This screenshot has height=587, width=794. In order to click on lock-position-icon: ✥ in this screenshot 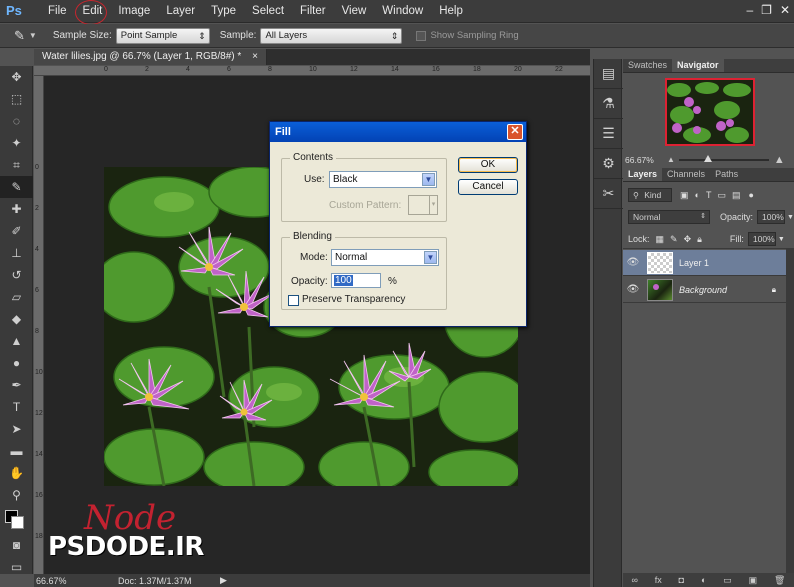, I will do `click(688, 239)`.